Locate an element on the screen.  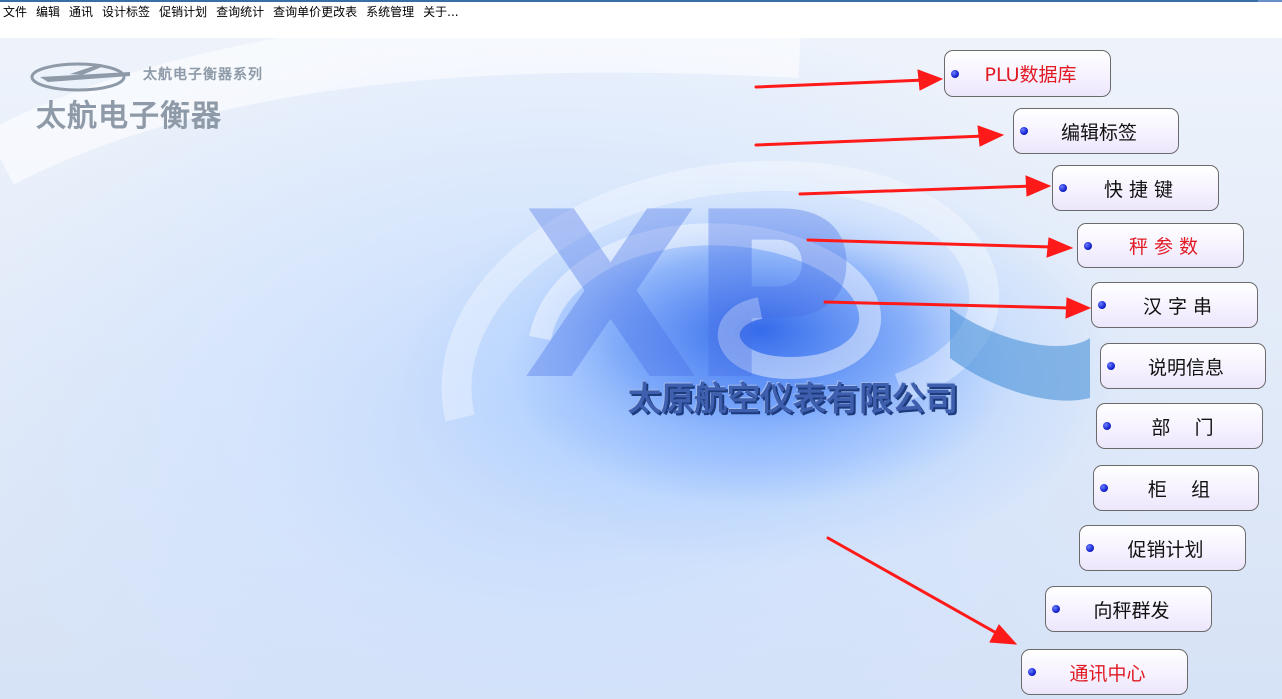
menu-design-label: 设计标签 is located at coordinates (126, 12).